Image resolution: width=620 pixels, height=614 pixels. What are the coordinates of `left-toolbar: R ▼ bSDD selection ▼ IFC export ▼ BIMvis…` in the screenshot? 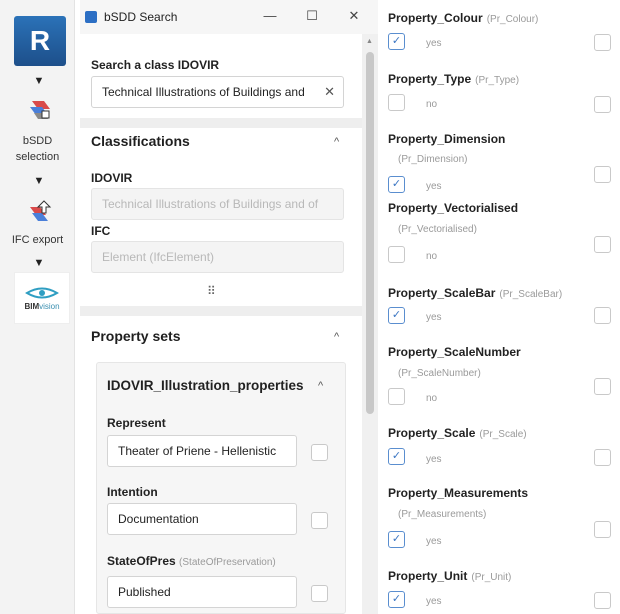 It's located at (37, 307).